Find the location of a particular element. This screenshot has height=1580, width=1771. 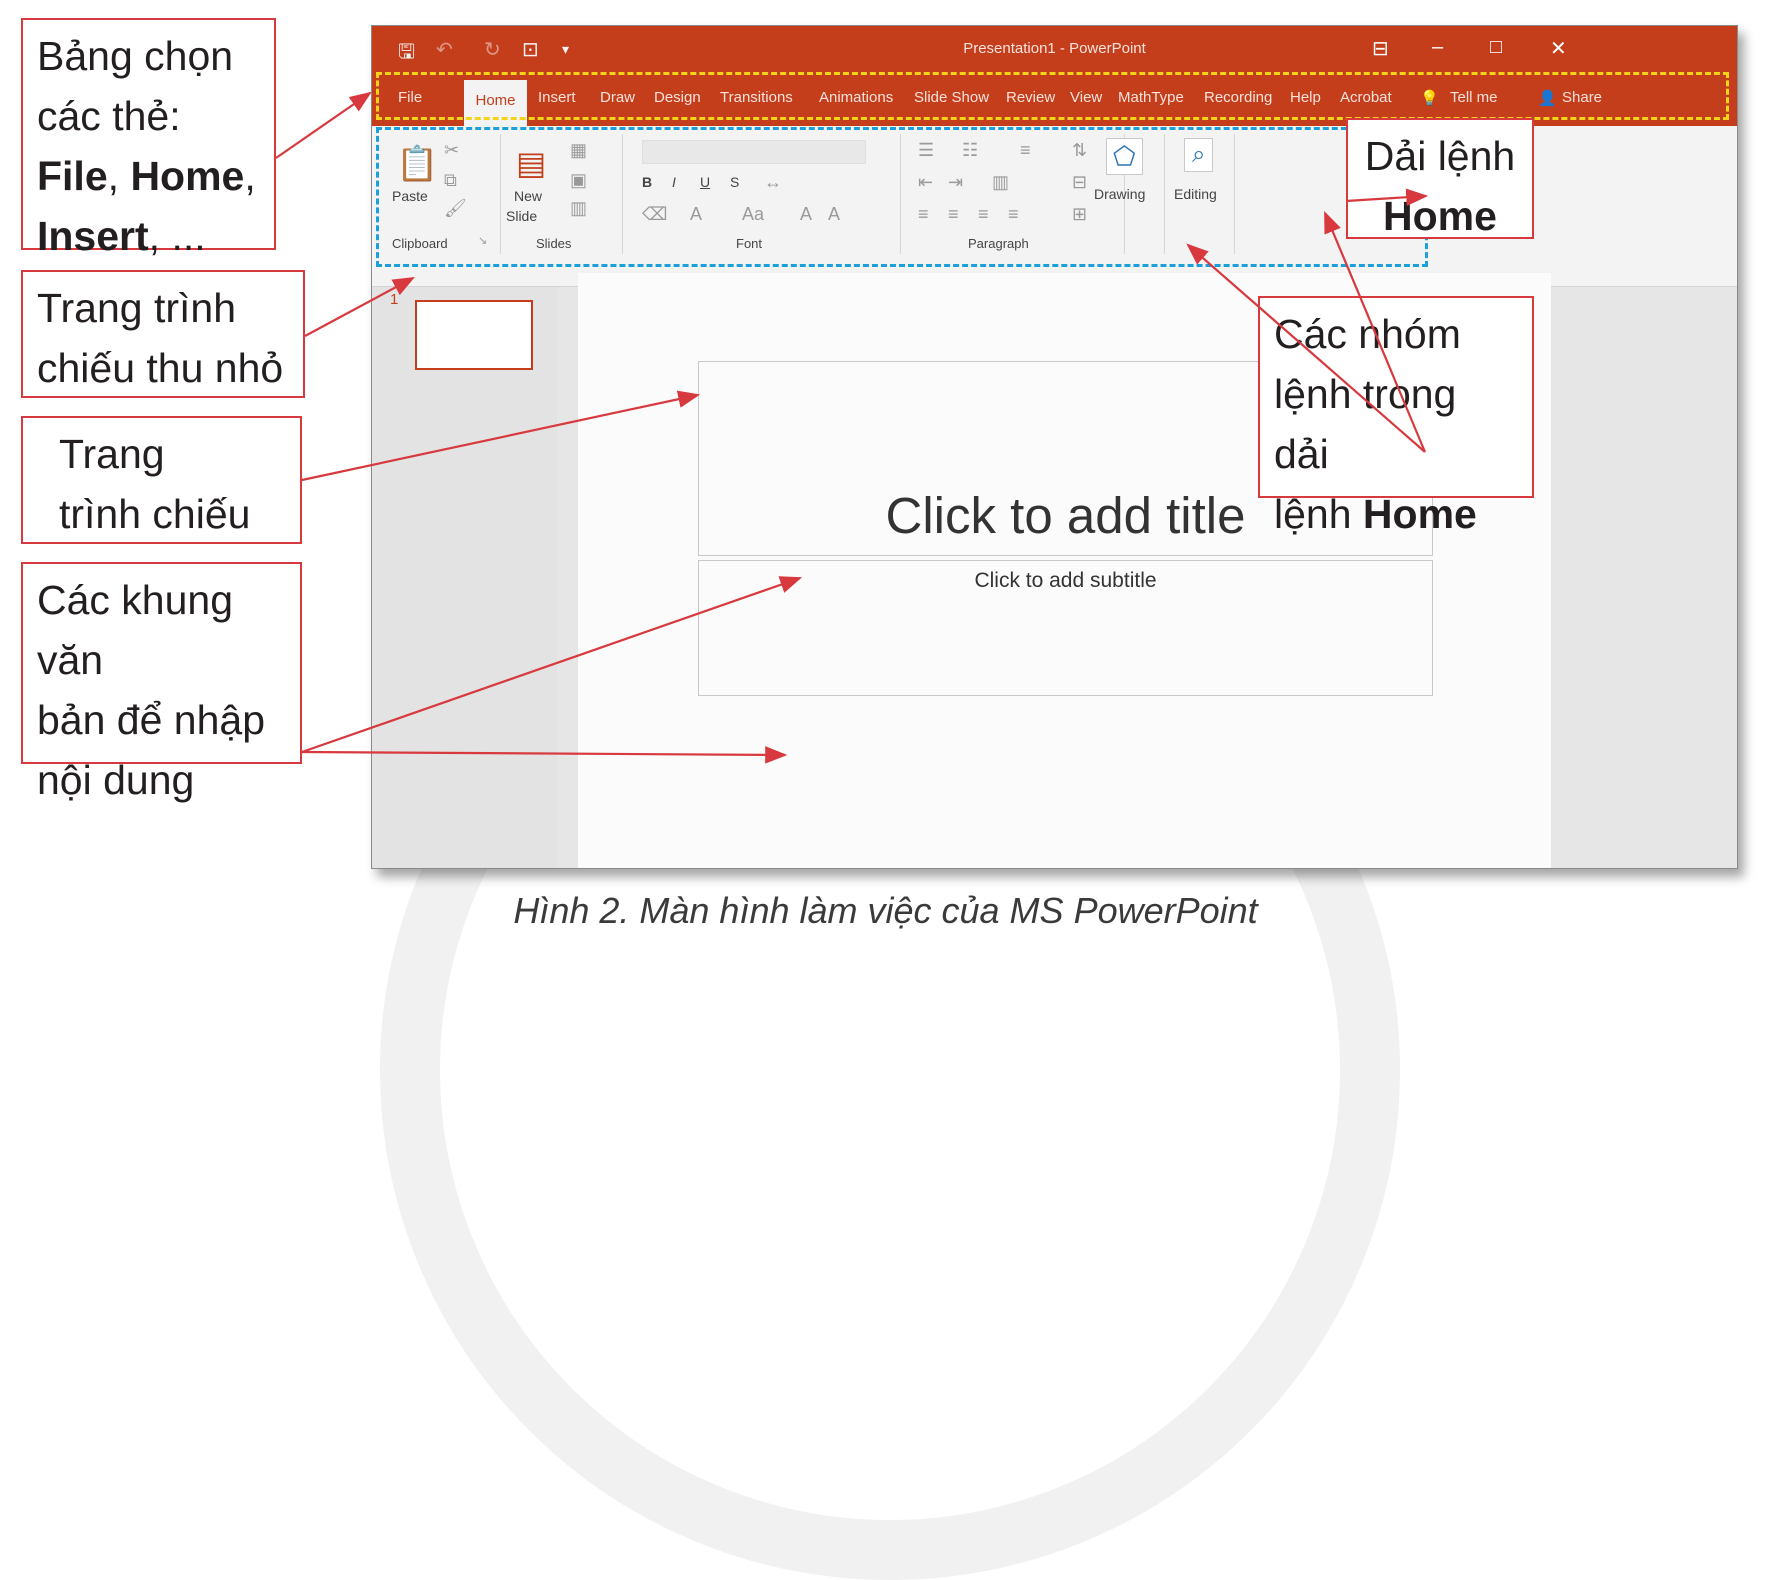

textbox-note: Các khung văn bản để nhập nội dung is located at coordinates (161, 682).